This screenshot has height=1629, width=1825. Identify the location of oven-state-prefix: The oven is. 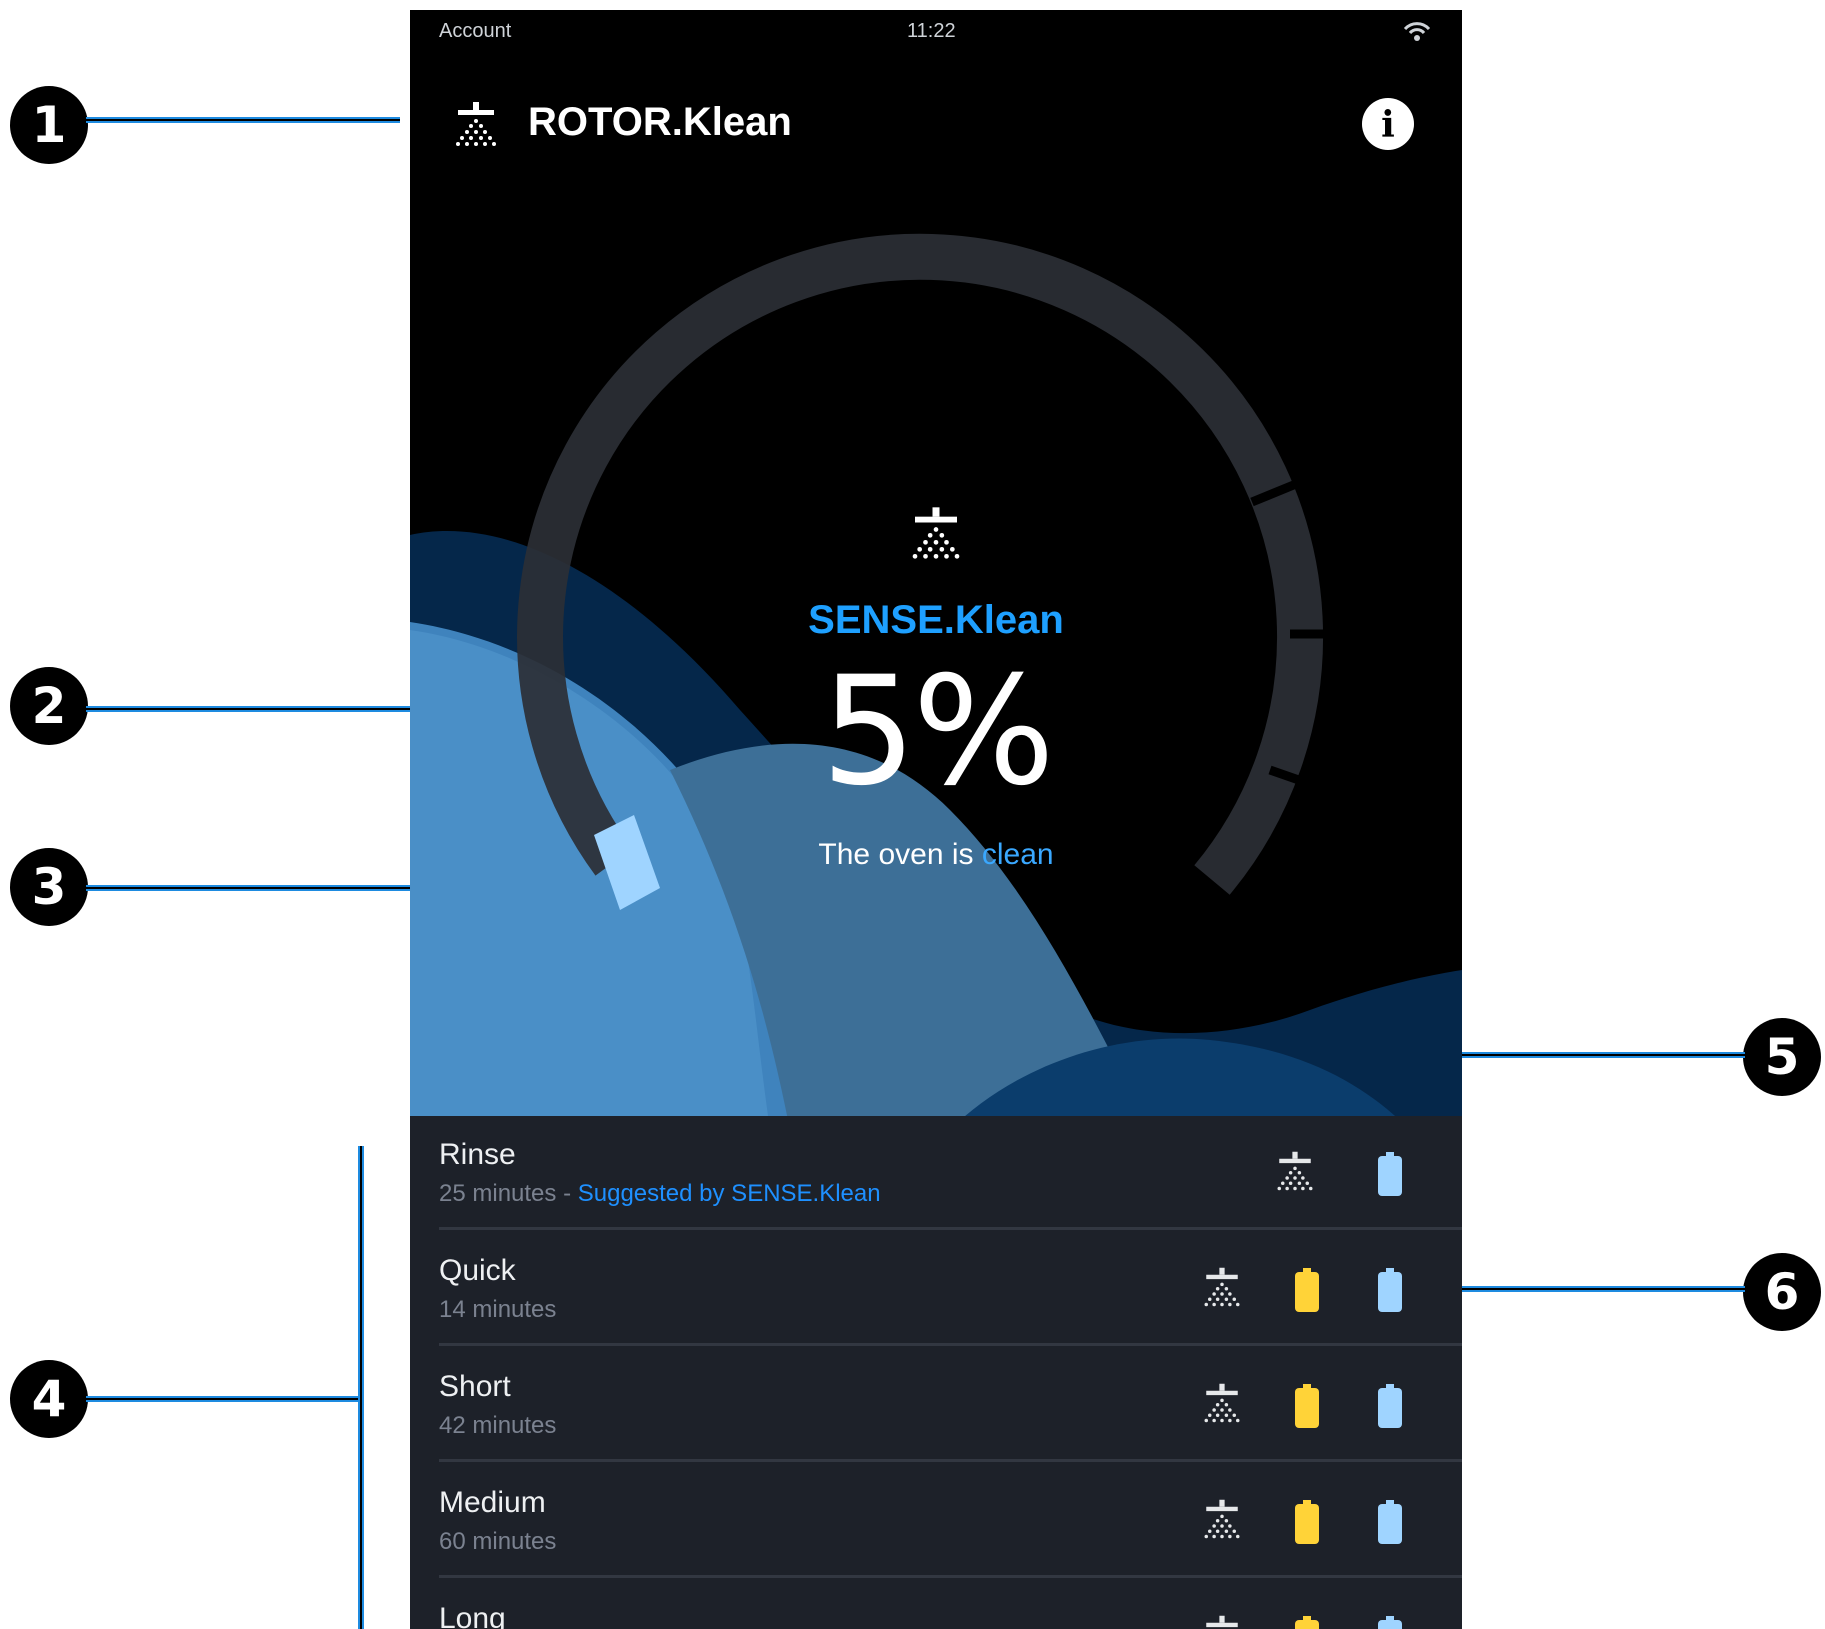
(900, 854).